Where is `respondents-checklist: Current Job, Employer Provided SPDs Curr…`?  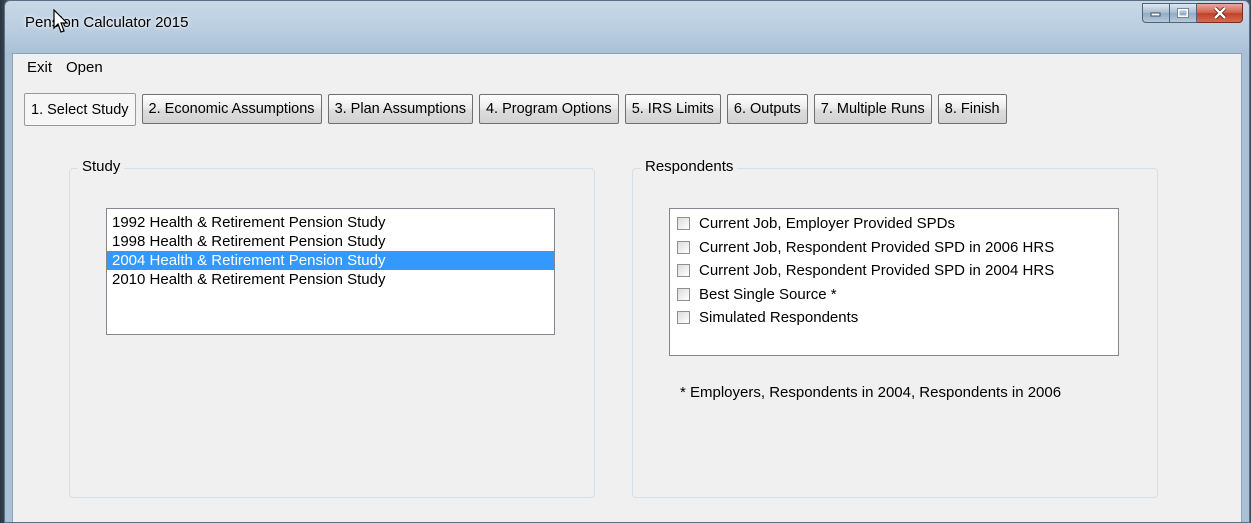 respondents-checklist: Current Job, Employer Provided SPDs Curr… is located at coordinates (894, 282).